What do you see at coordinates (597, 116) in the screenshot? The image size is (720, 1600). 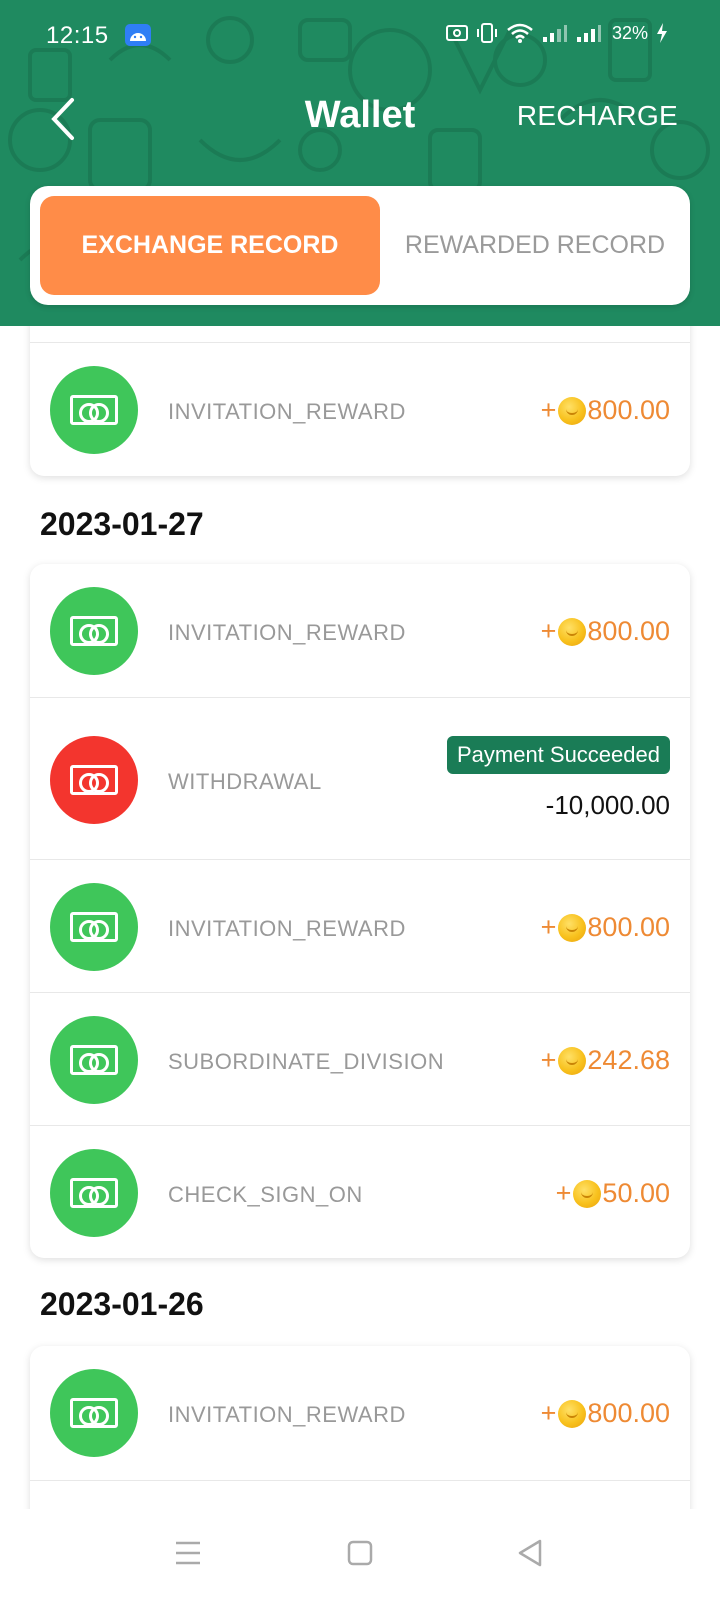 I see `recharge-button: RECHARGE` at bounding box center [597, 116].